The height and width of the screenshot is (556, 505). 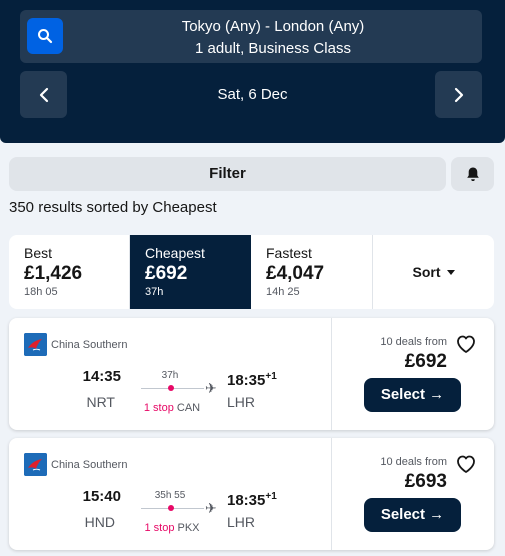 I want to click on search-icon, so click(x=45, y=36).